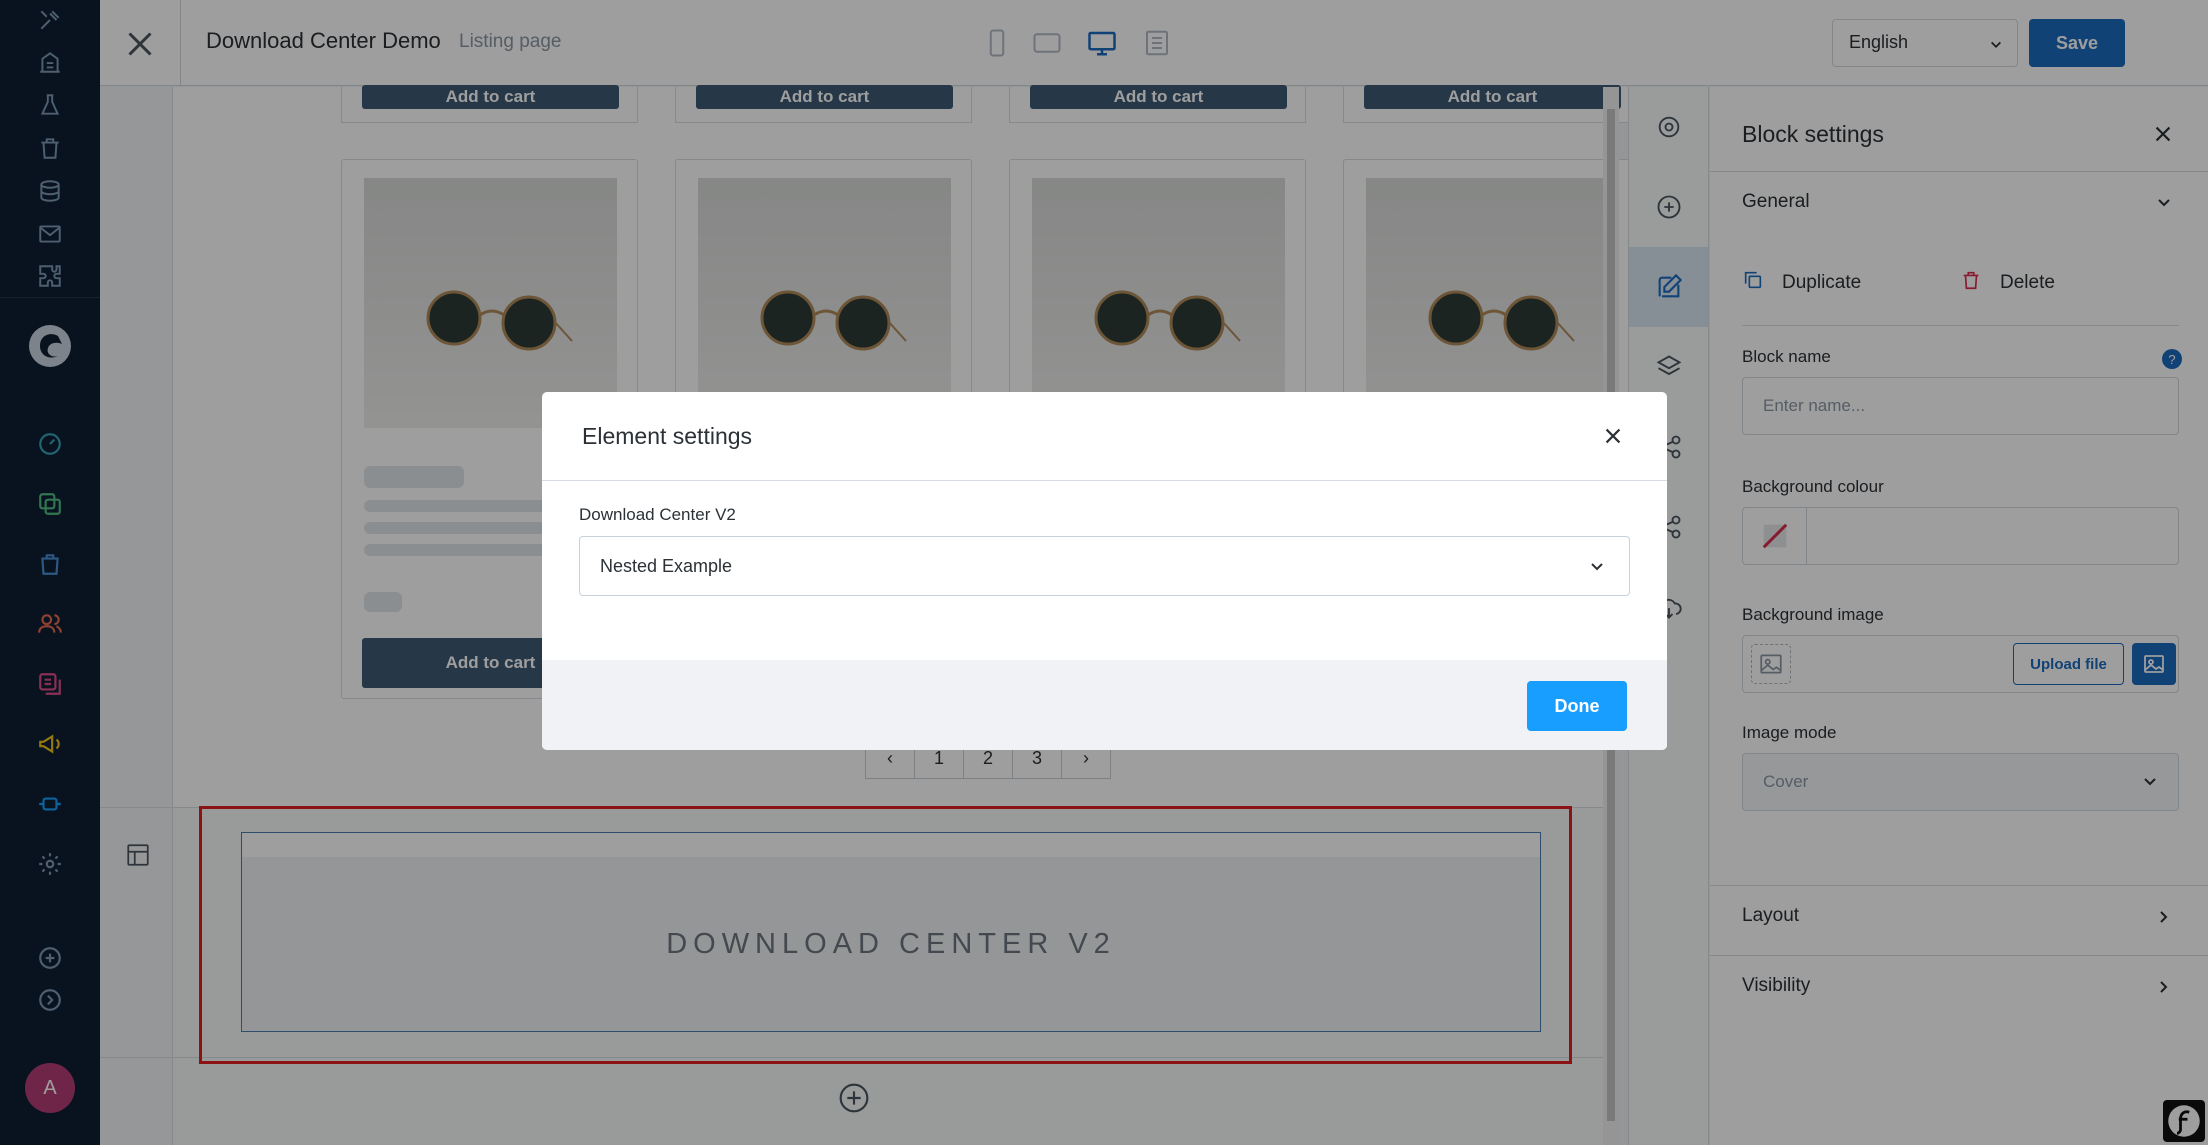  Describe the element at coordinates (657, 514) in the screenshot. I see `download-center-field-label: Download Center V2` at that location.